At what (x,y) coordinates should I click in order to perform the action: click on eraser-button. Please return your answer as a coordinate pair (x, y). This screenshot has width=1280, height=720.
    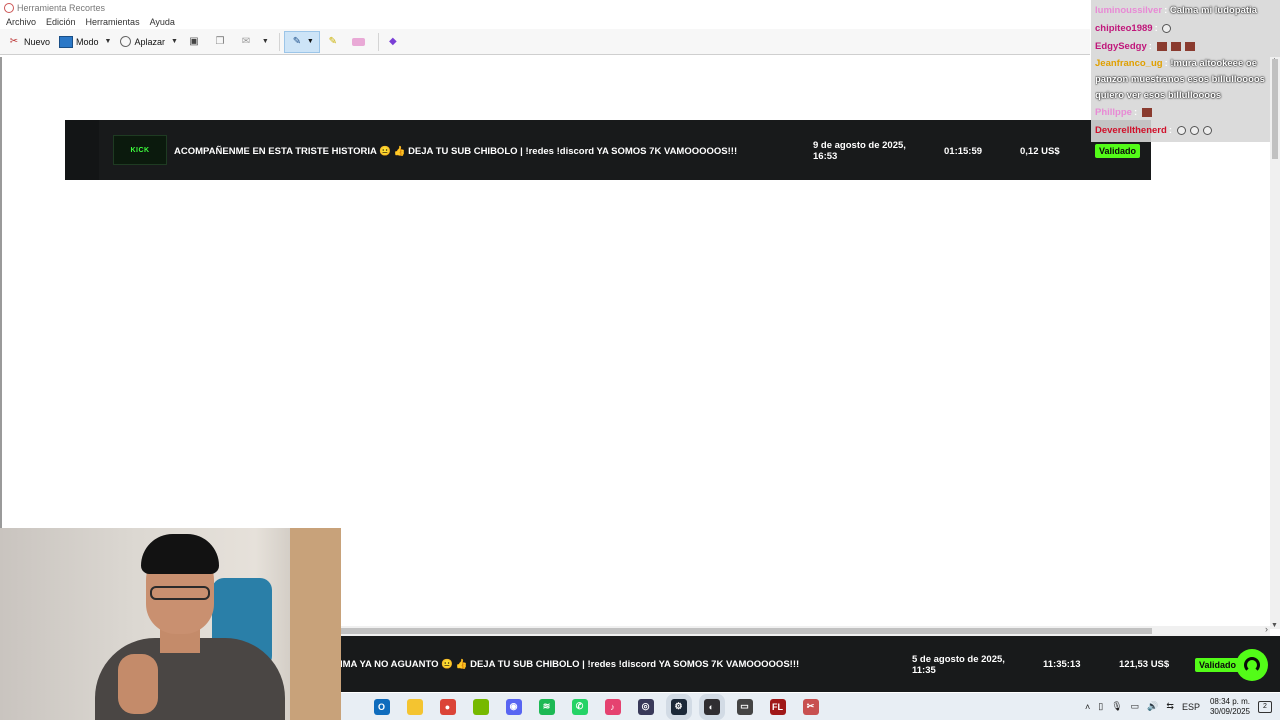
    Looking at the image, I should click on (360, 42).